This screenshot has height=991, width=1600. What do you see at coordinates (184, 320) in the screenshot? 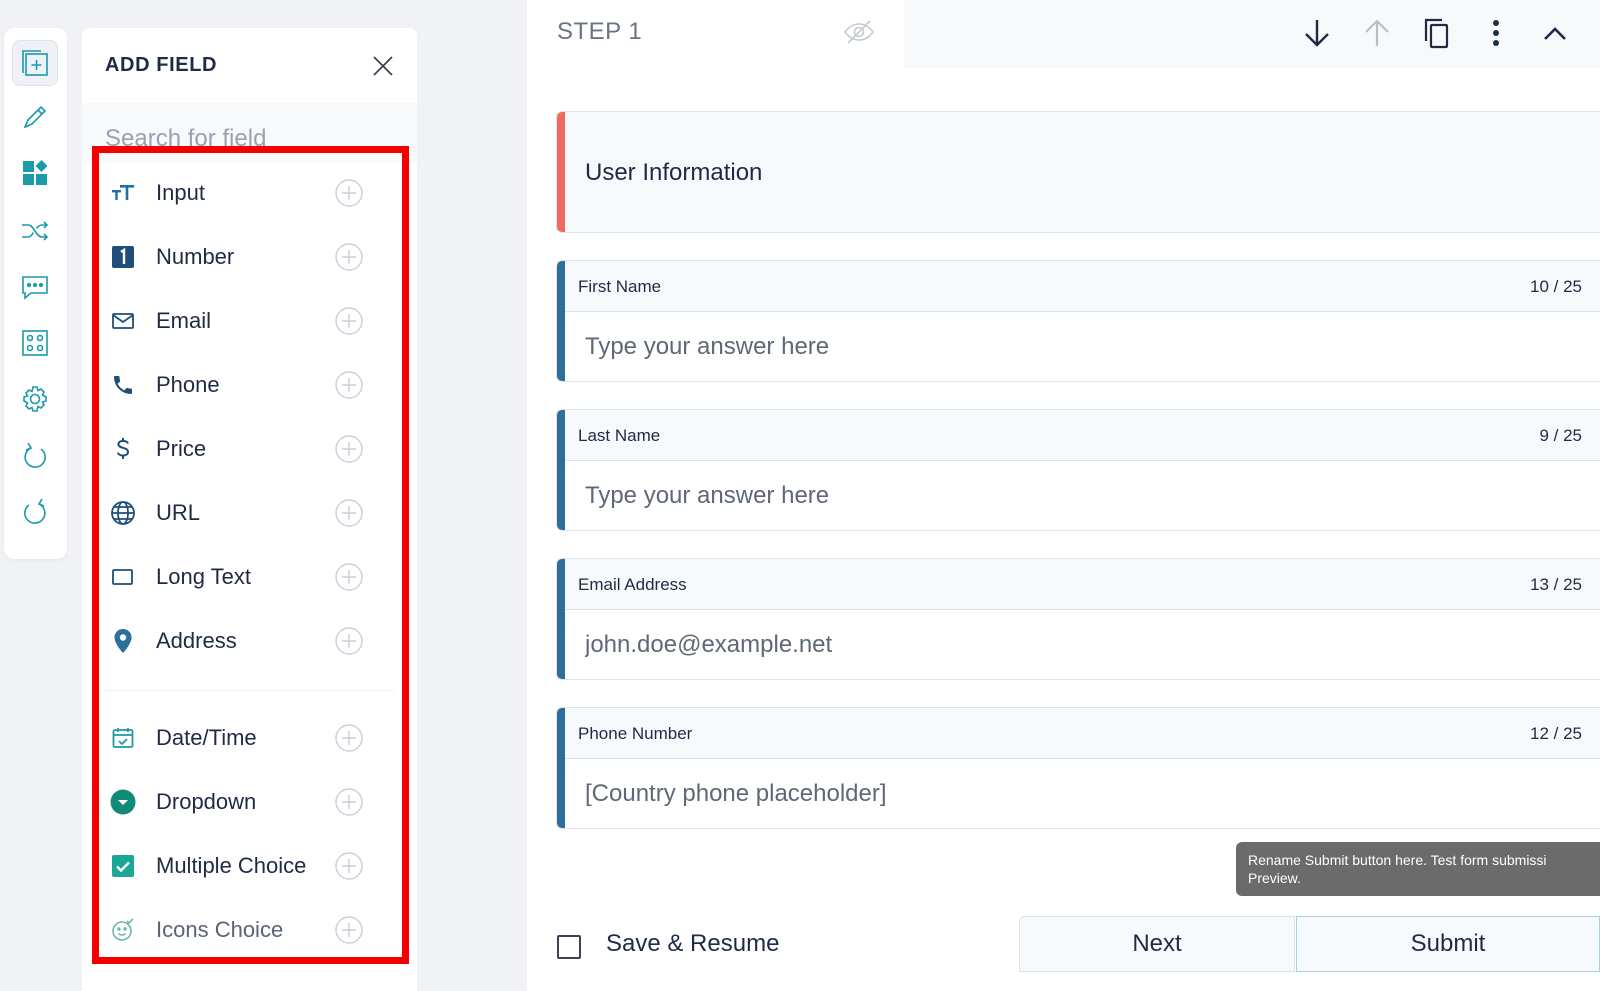
I see `field-label: Email` at bounding box center [184, 320].